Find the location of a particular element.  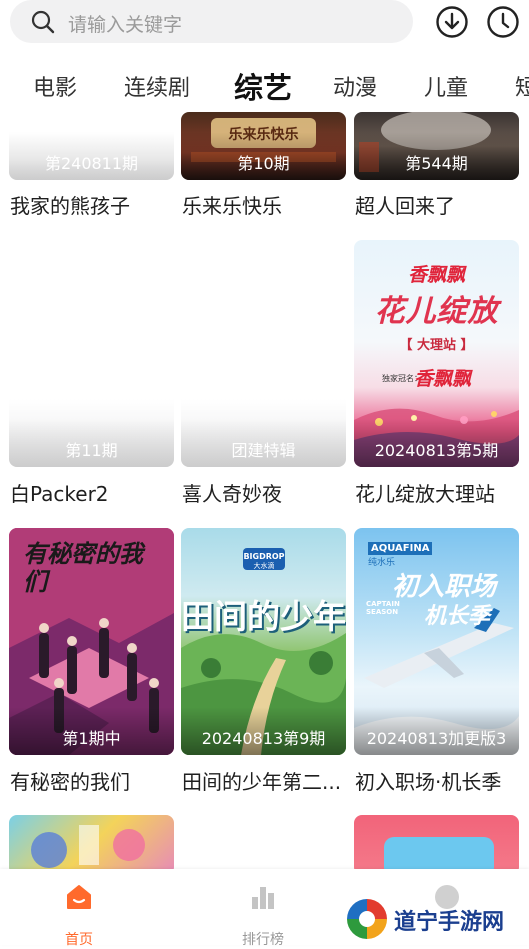

poster-subtitle: CAPTAIN SEASON is located at coordinates (383, 608).